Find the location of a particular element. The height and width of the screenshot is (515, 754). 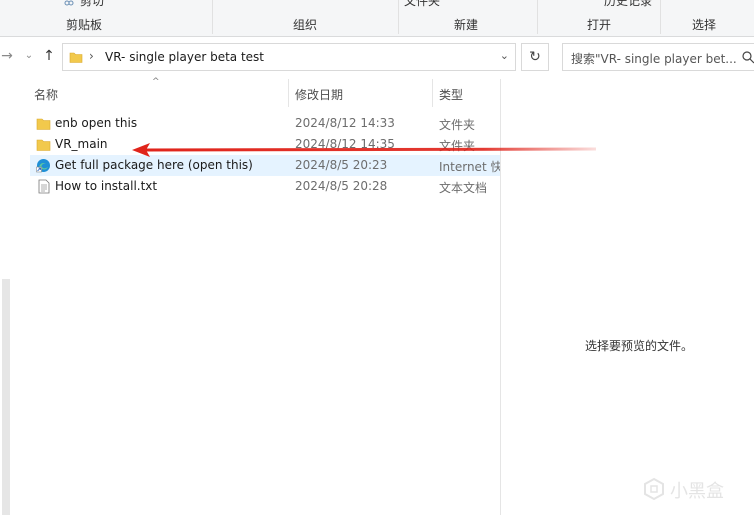

watermark: 小黑盒 is located at coordinates (690, 489).